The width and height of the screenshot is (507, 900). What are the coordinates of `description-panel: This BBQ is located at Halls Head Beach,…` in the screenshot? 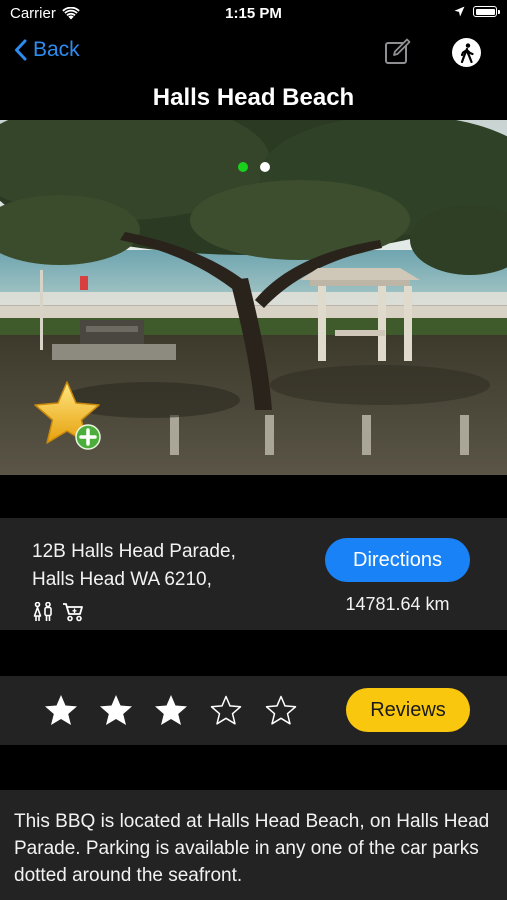 It's located at (253, 845).